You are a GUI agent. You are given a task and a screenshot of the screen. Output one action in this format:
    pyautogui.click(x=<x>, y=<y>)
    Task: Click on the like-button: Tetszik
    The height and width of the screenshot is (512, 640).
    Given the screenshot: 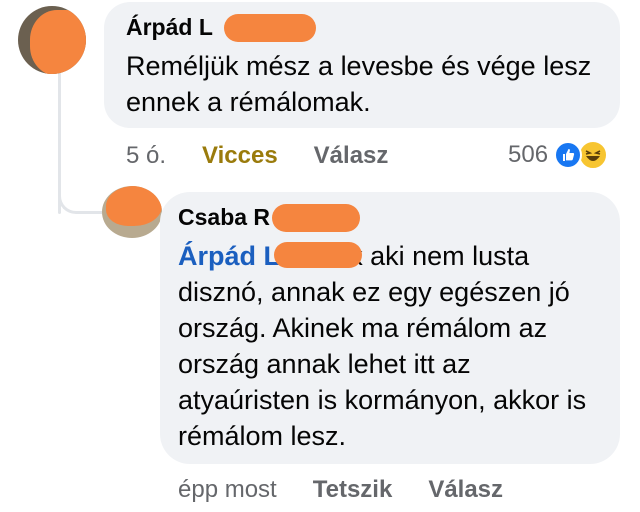 What is the action you would take?
    pyautogui.click(x=353, y=490)
    